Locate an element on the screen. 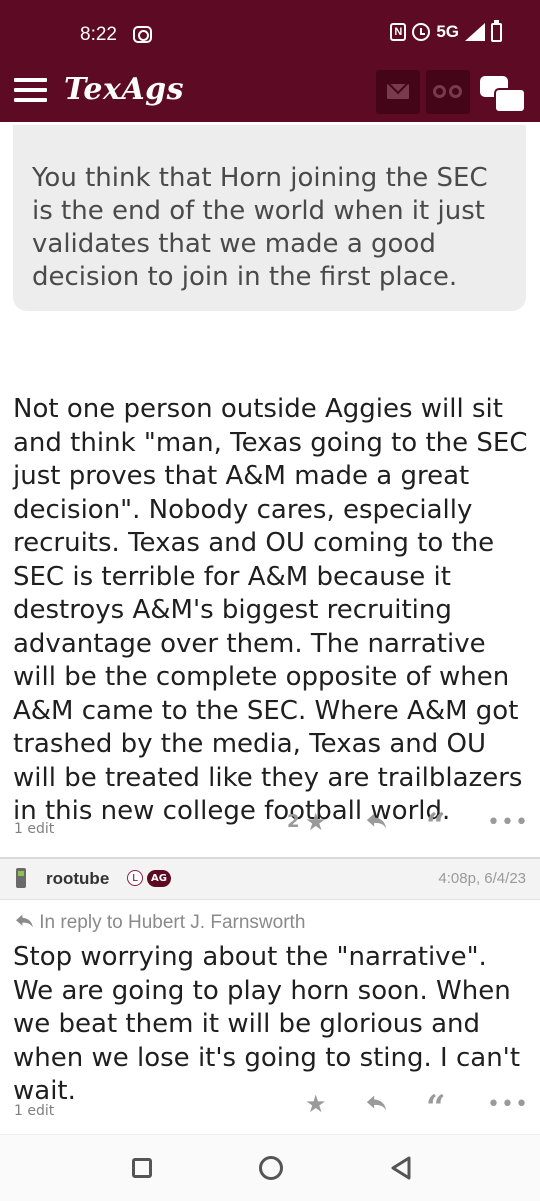 The height and width of the screenshot is (1201, 540). alarm-icon is located at coordinates (421, 32).